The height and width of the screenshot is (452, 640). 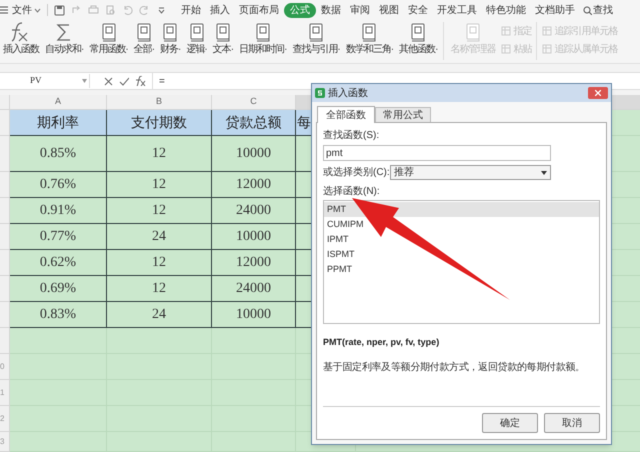 I want to click on function-item: ISPMT, so click(x=461, y=254).